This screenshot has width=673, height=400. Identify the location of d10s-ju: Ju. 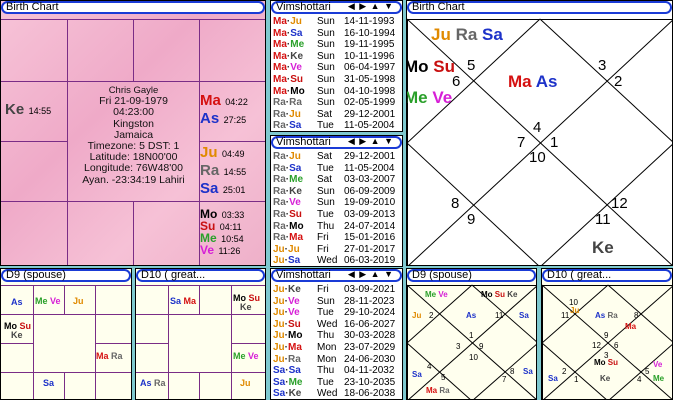
(245, 383).